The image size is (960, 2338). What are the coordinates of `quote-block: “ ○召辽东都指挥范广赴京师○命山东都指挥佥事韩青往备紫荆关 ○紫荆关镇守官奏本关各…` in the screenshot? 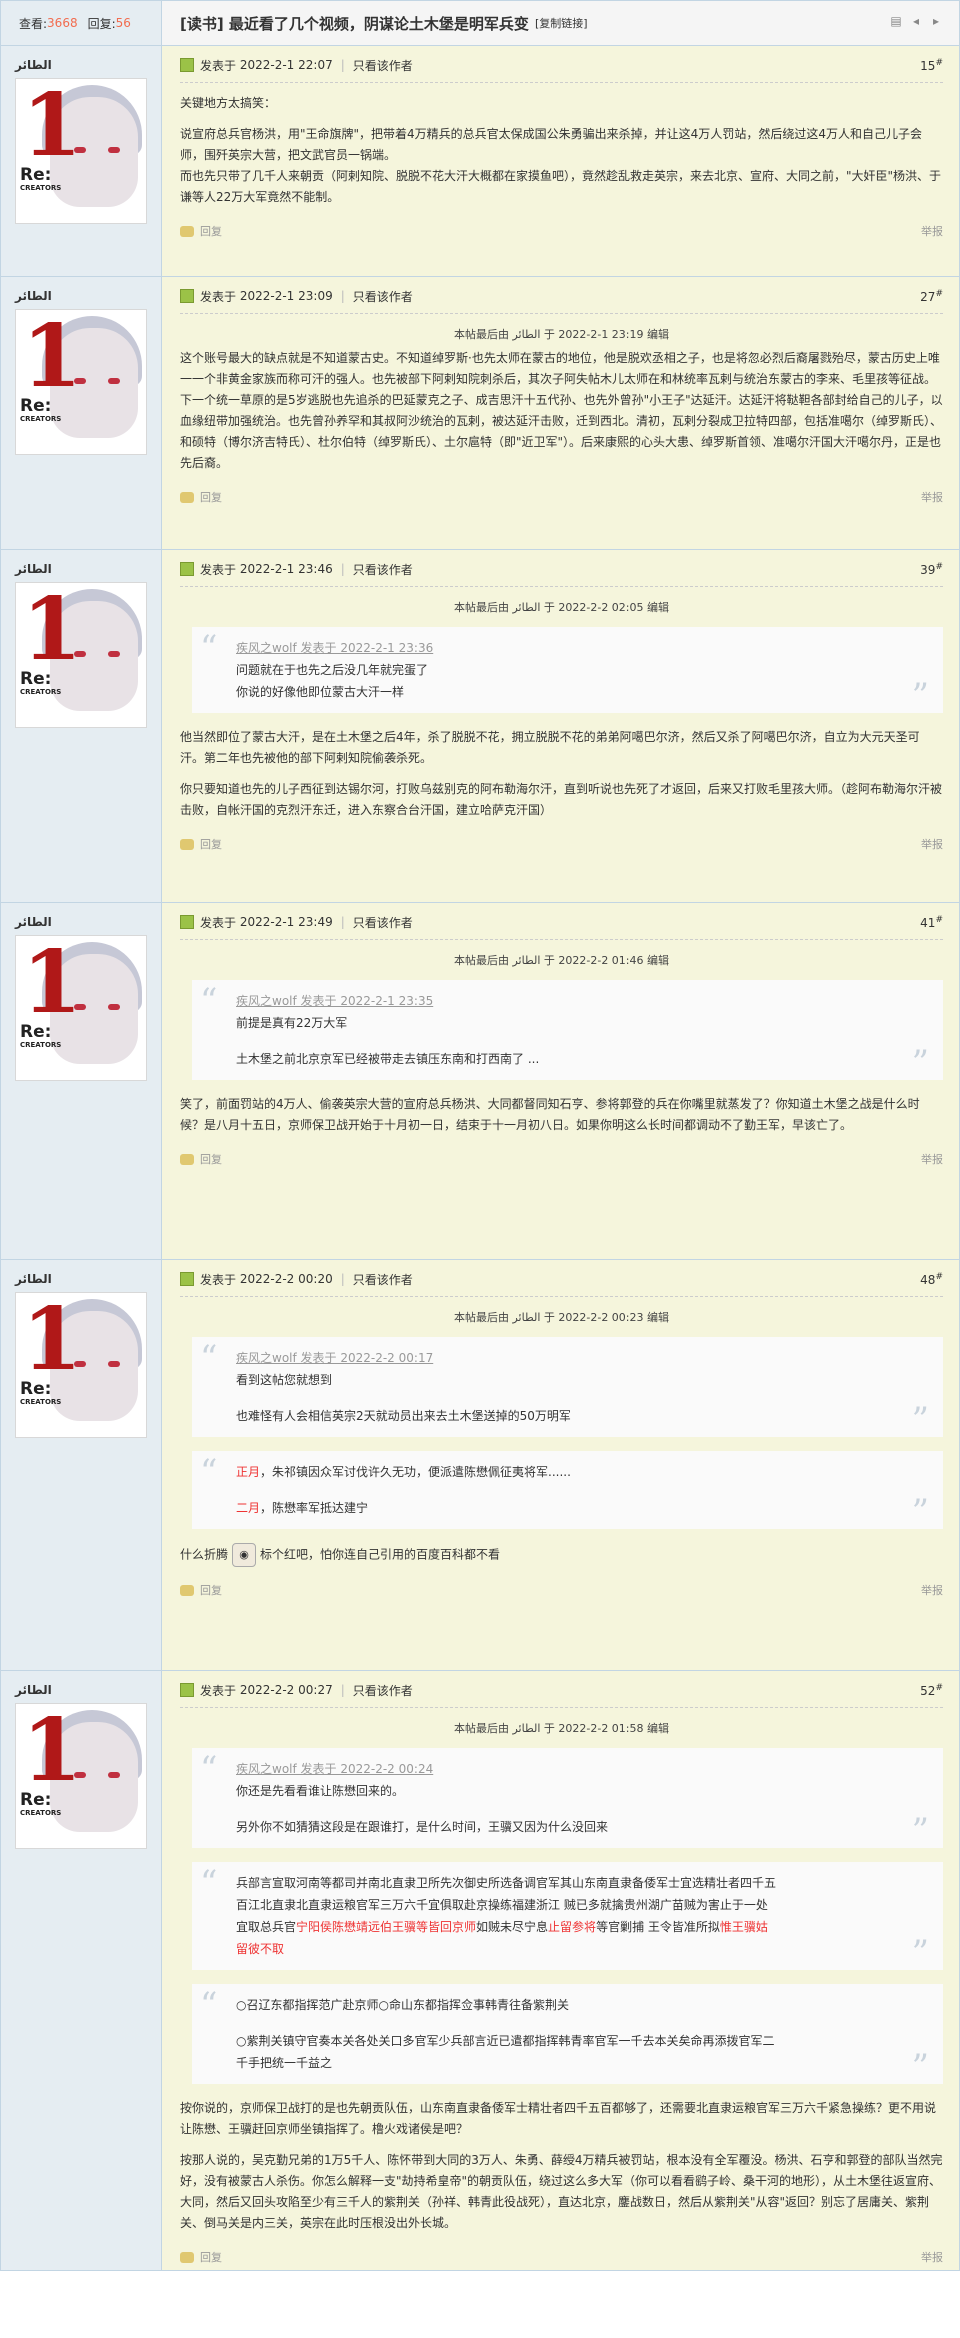 It's located at (567, 2034).